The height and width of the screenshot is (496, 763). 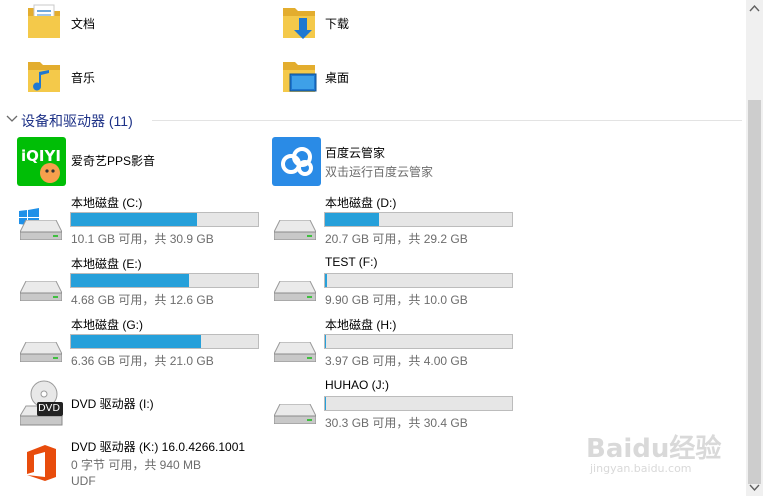 I want to click on drive-free-space: 9.90 GB 可用，共 10.0 GB, so click(x=396, y=300).